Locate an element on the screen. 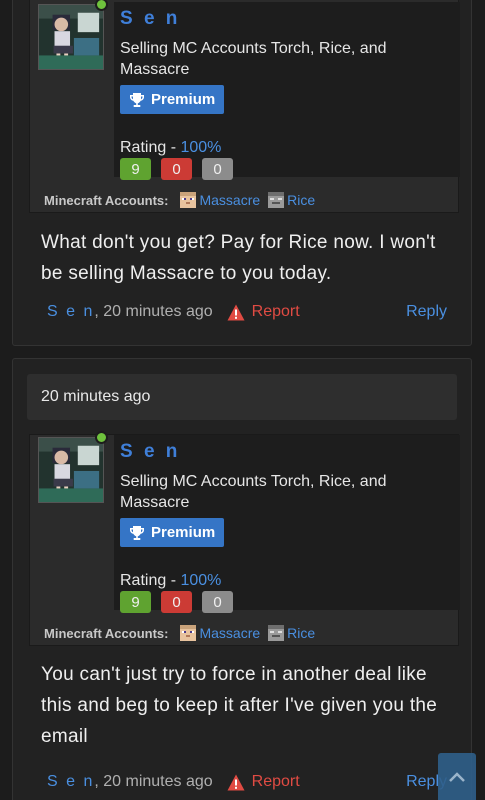 This screenshot has width=485, height=800. chevron-up-icon is located at coordinates (457, 776).